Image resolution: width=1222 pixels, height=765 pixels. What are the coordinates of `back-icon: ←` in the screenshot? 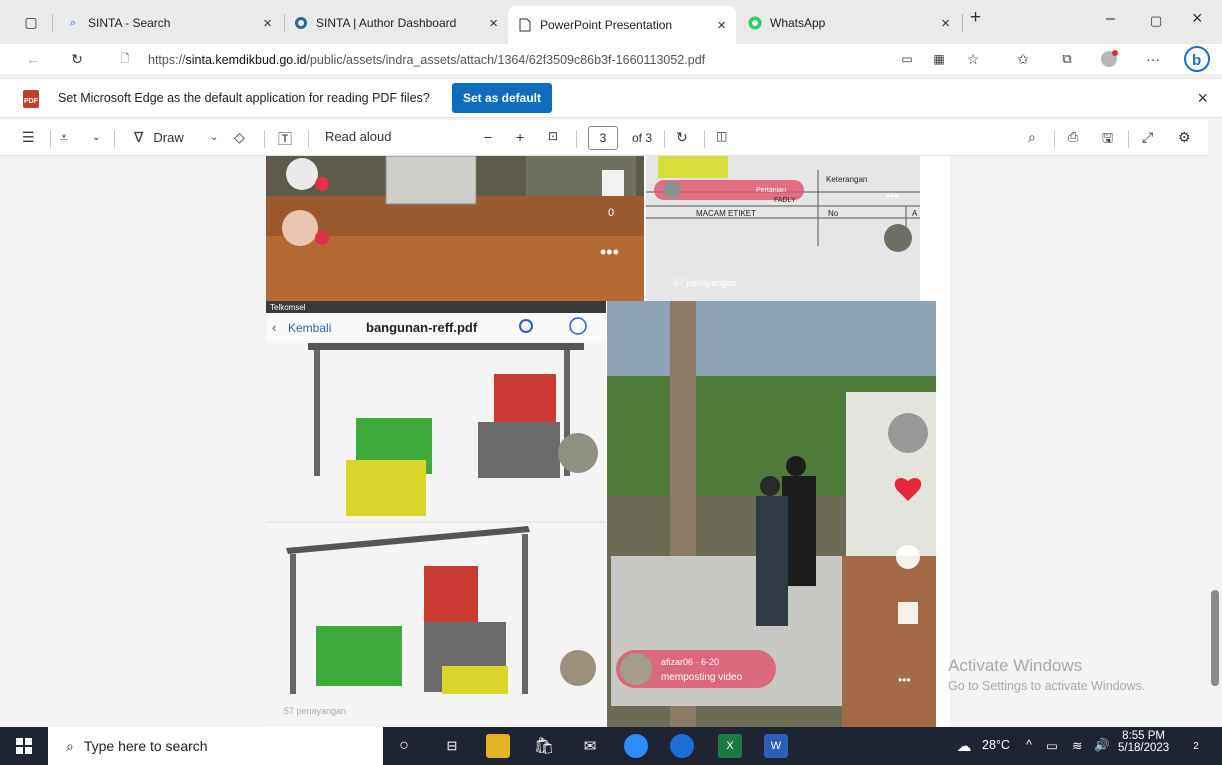 It's located at (33, 59).